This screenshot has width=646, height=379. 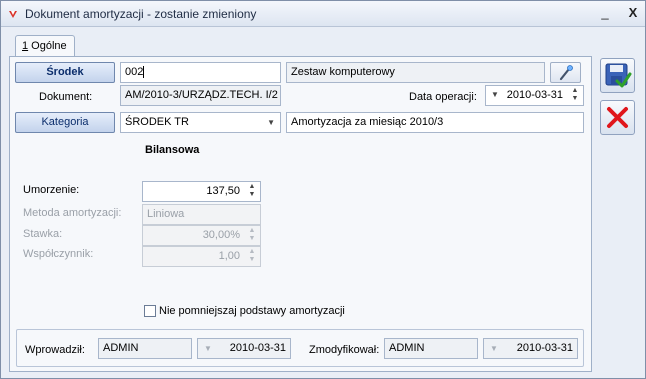 What do you see at coordinates (431, 348) in the screenshot?
I see `zmodyfikowal-user-field: ADMIN` at bounding box center [431, 348].